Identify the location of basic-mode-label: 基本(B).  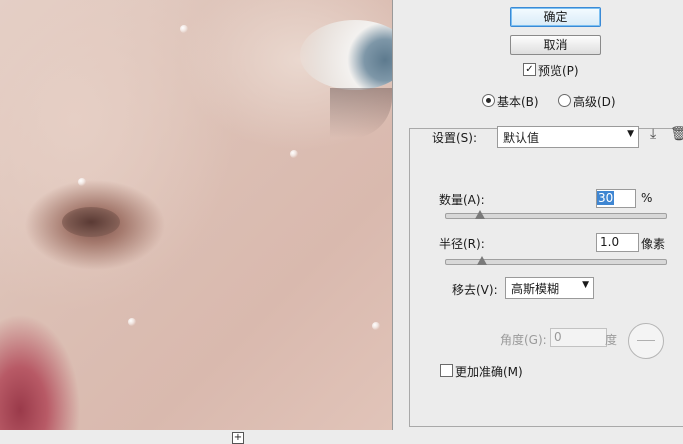
(518, 102).